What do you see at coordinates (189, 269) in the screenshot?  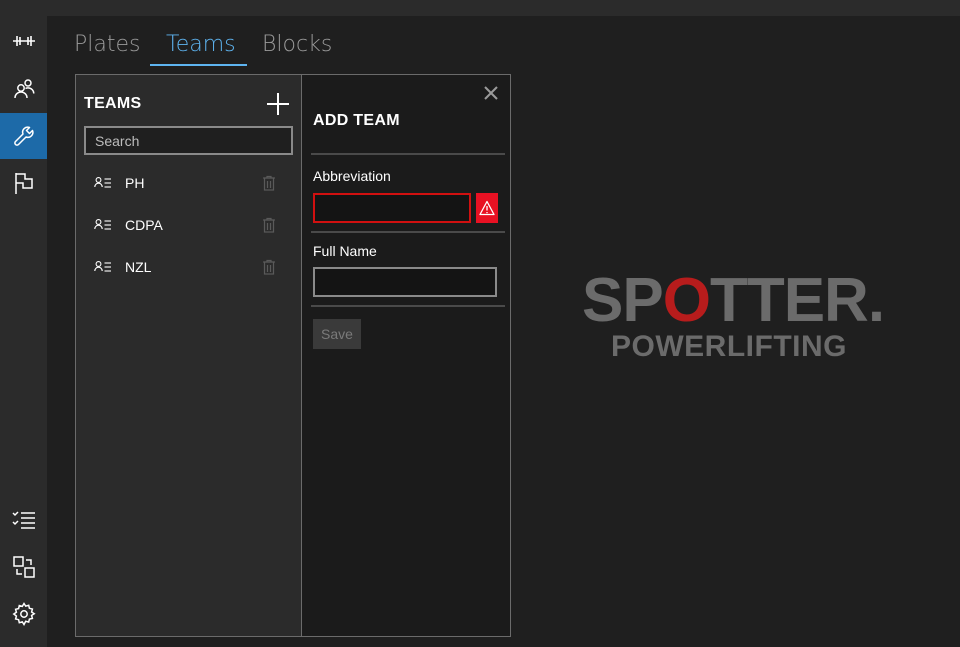 I see `team-list-item: NZL` at bounding box center [189, 269].